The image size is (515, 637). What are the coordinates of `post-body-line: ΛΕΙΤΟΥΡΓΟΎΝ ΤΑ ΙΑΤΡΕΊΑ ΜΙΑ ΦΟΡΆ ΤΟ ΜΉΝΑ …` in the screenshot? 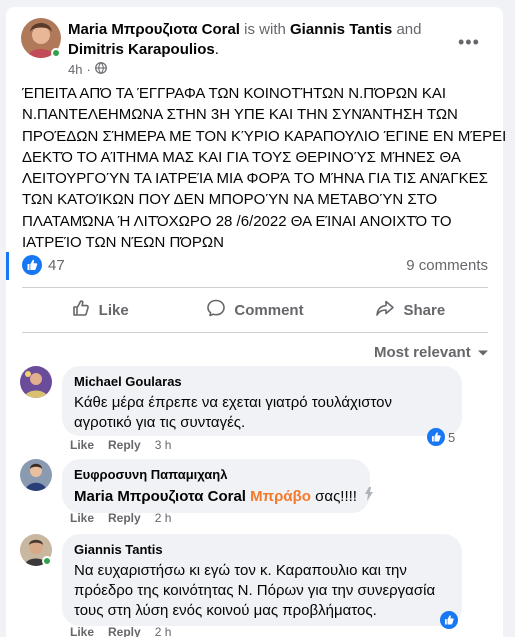 It's located at (255, 179).